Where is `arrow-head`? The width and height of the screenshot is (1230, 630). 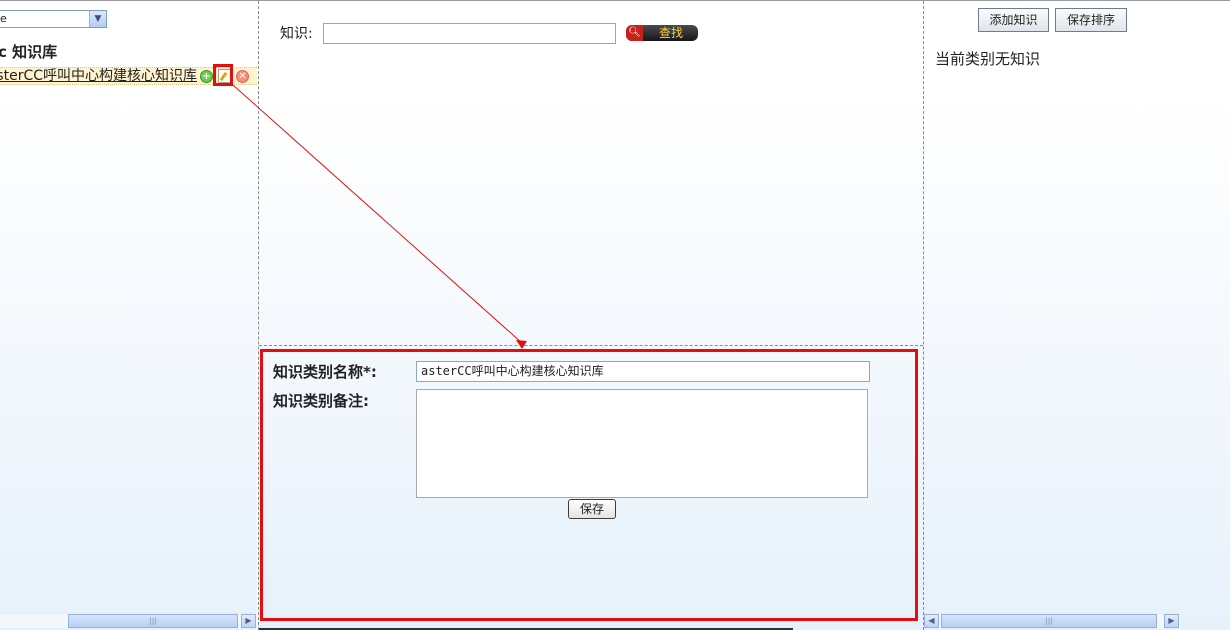 arrow-head is located at coordinates (521, 344).